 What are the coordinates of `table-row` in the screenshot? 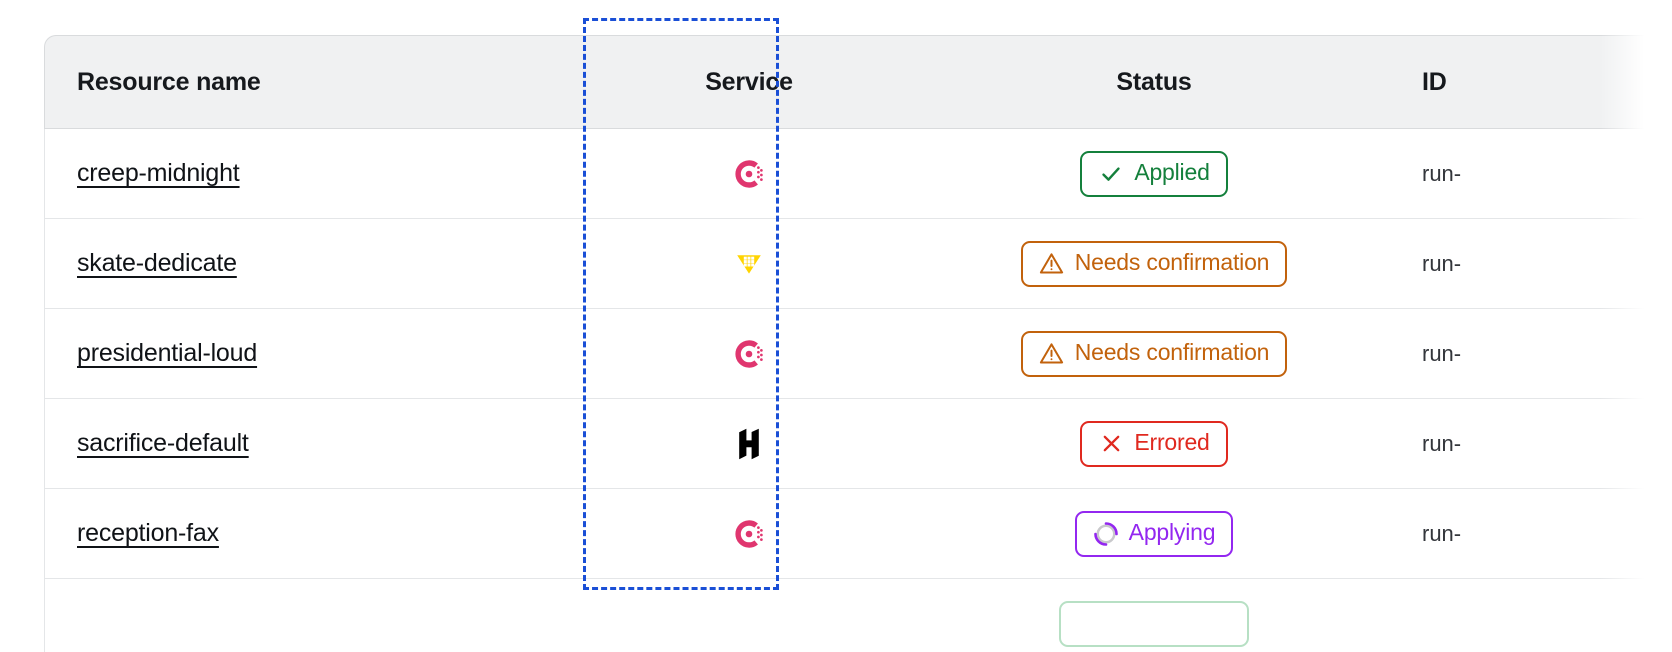 It's located at (858, 615).